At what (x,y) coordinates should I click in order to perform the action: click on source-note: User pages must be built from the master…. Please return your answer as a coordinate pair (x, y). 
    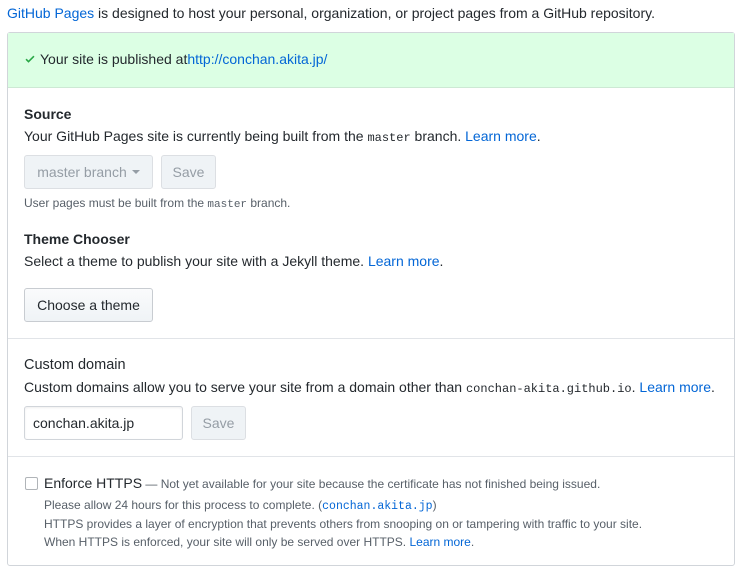
    Looking at the image, I should click on (157, 203).